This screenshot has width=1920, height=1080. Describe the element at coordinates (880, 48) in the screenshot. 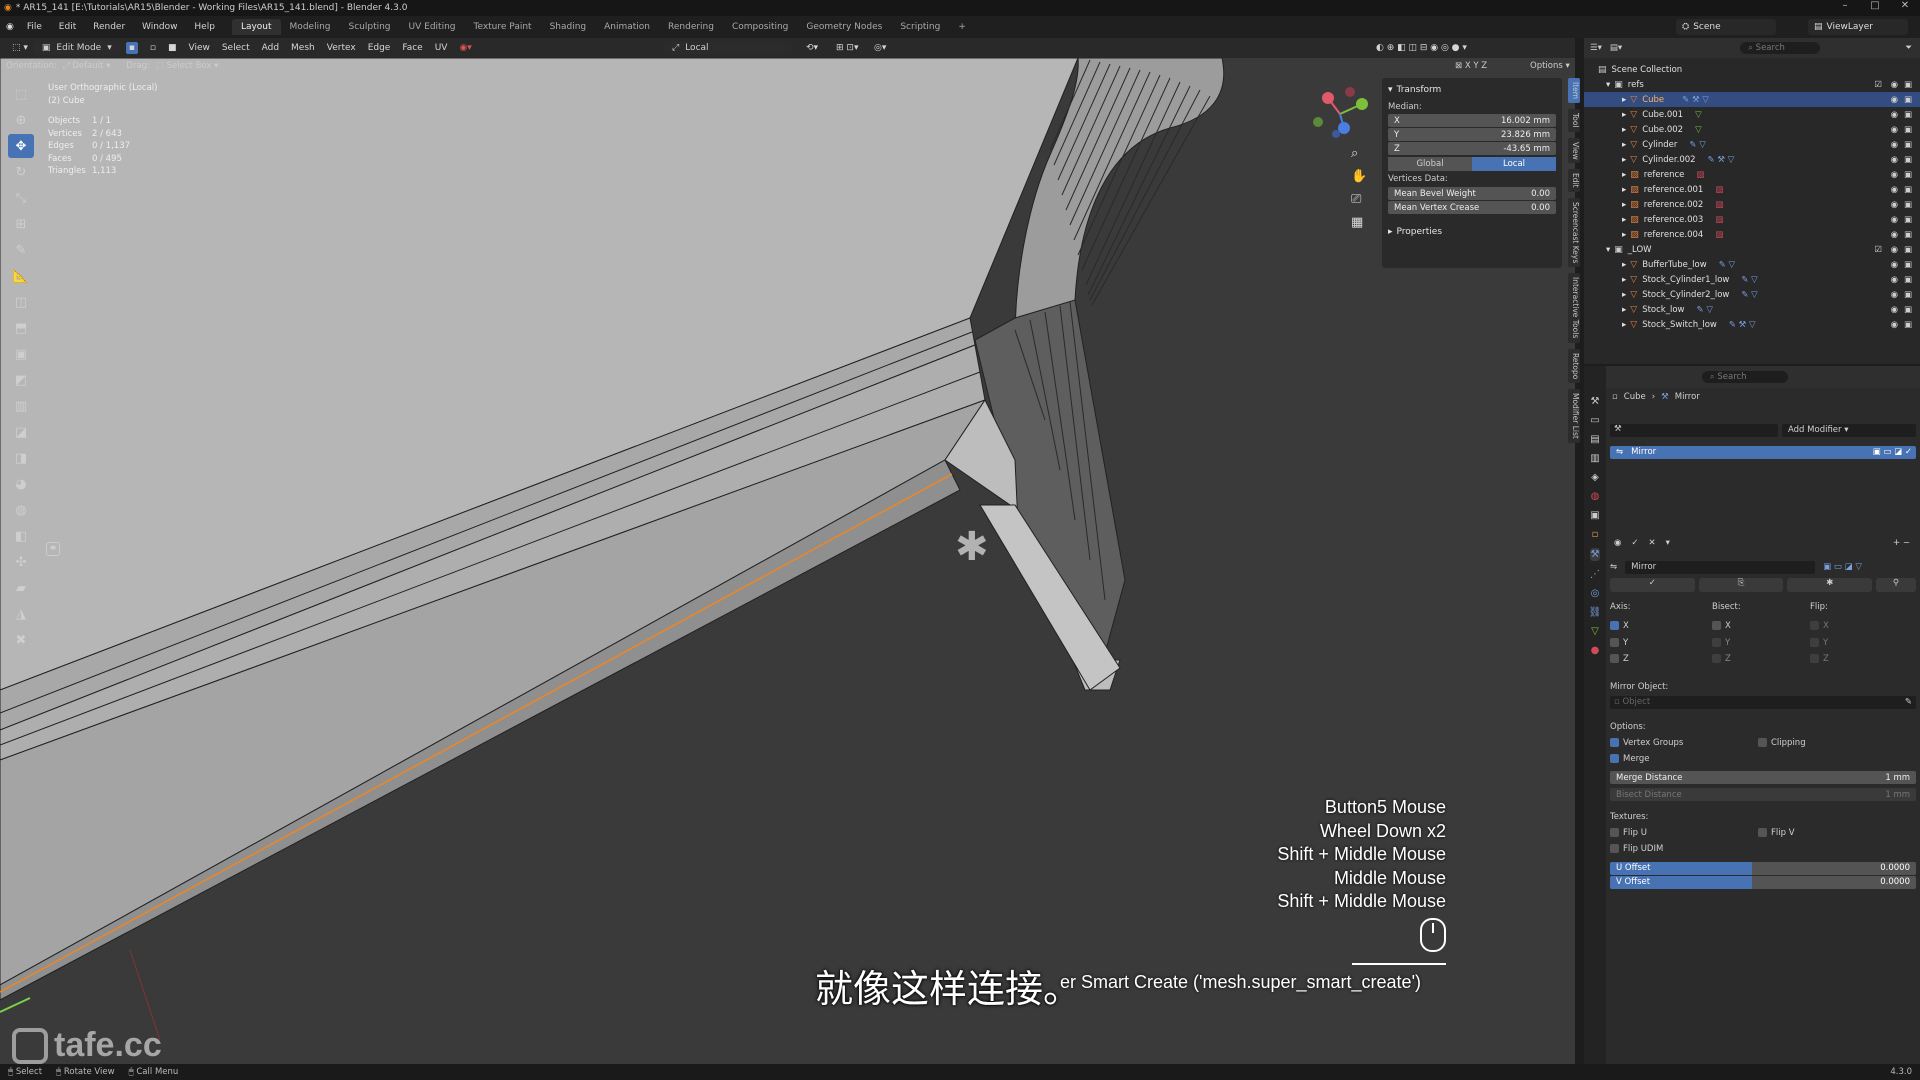

I see `proportional-edit-icon: ◎▾` at that location.